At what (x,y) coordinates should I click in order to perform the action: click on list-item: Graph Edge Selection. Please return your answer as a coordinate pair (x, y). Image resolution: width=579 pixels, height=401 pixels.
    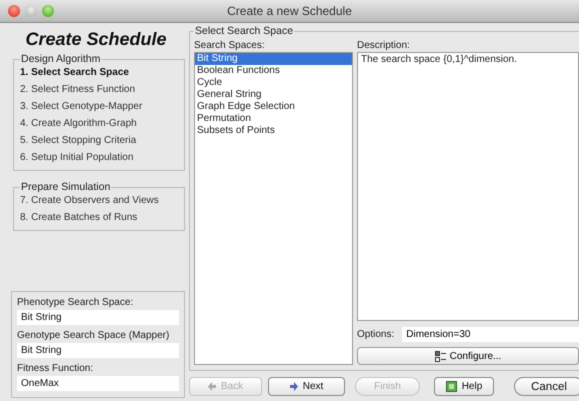
    Looking at the image, I should click on (273, 107).